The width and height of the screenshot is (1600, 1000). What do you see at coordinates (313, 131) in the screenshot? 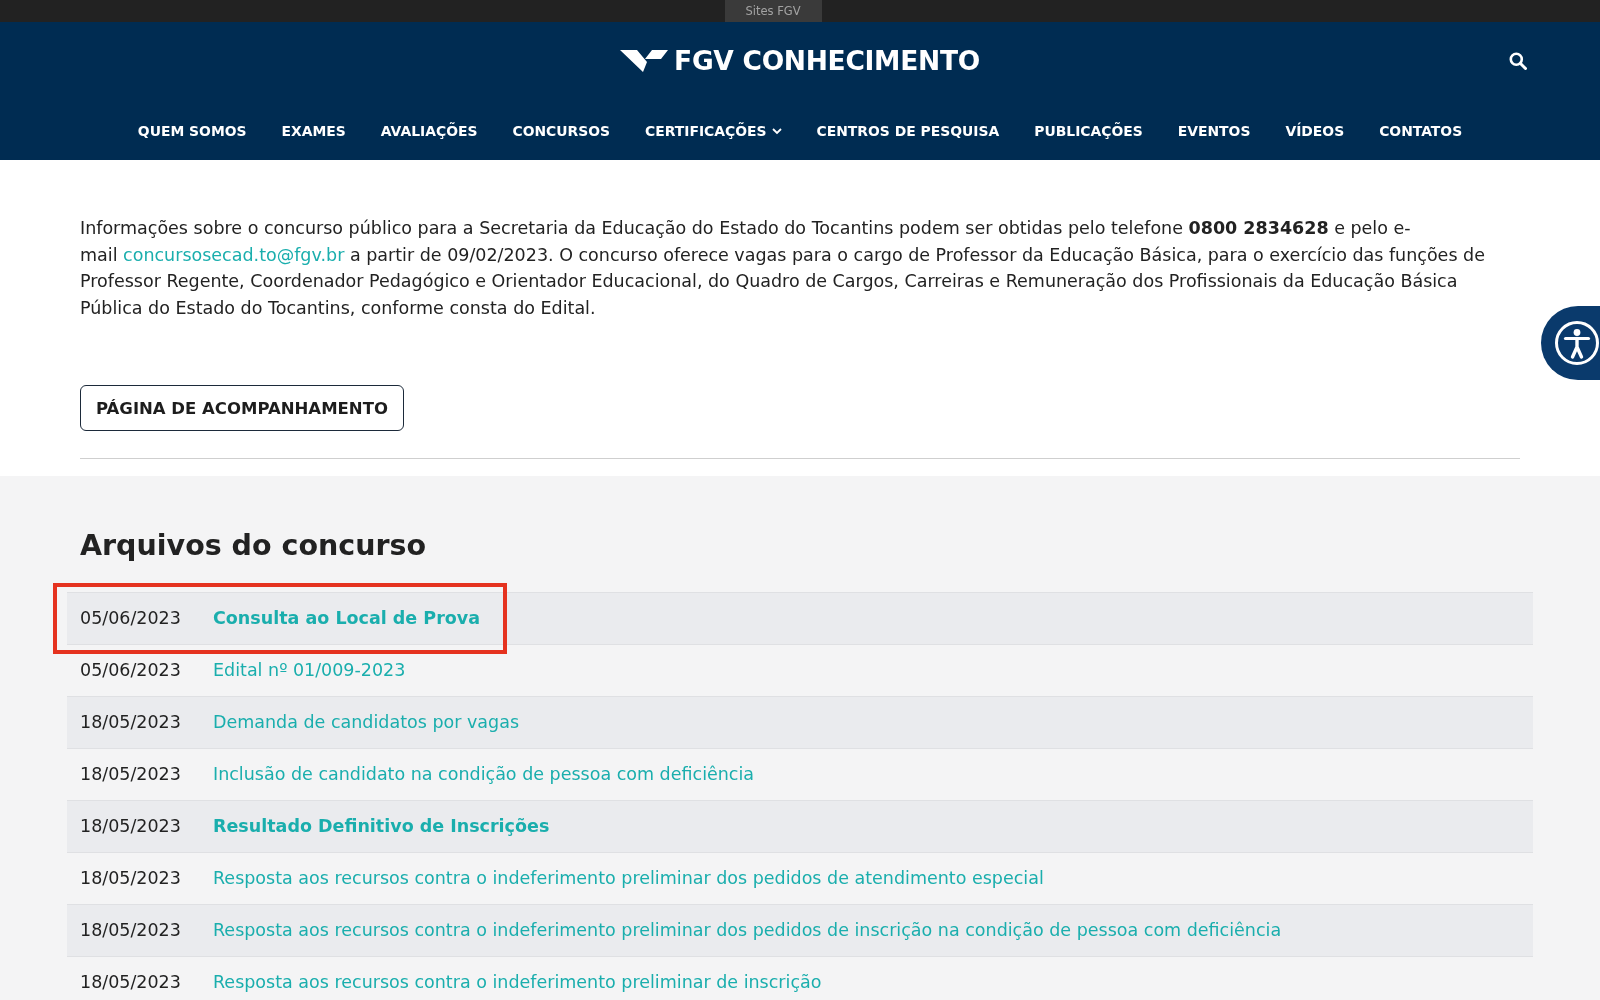
I see `nav-link: EXAMES` at bounding box center [313, 131].